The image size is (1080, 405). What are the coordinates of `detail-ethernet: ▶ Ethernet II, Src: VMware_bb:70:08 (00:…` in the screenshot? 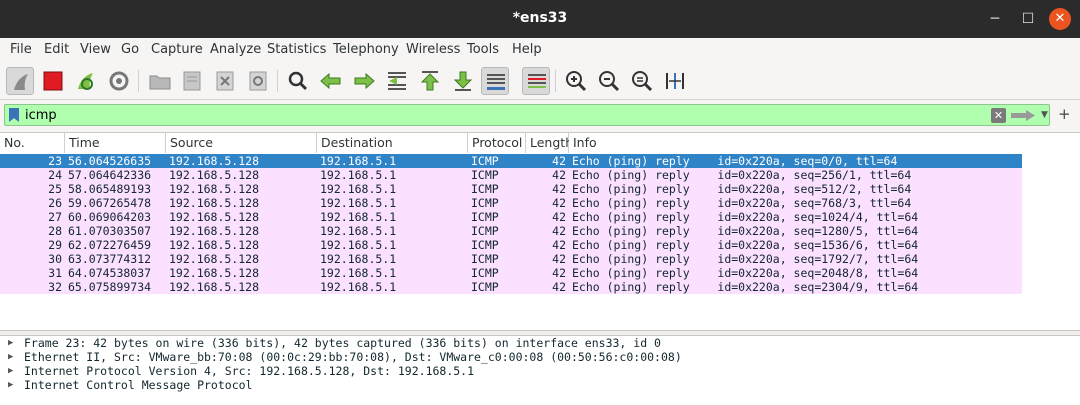 It's located at (540, 357).